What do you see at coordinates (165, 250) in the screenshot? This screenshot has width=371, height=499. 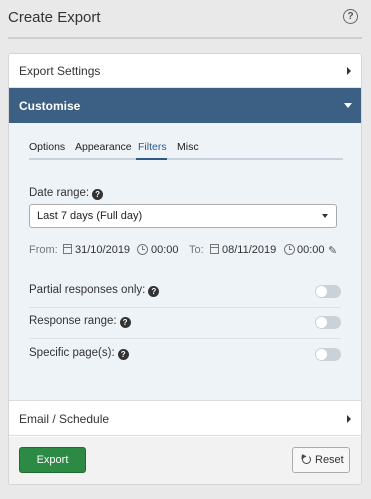 I see `from-time: 00:00` at bounding box center [165, 250].